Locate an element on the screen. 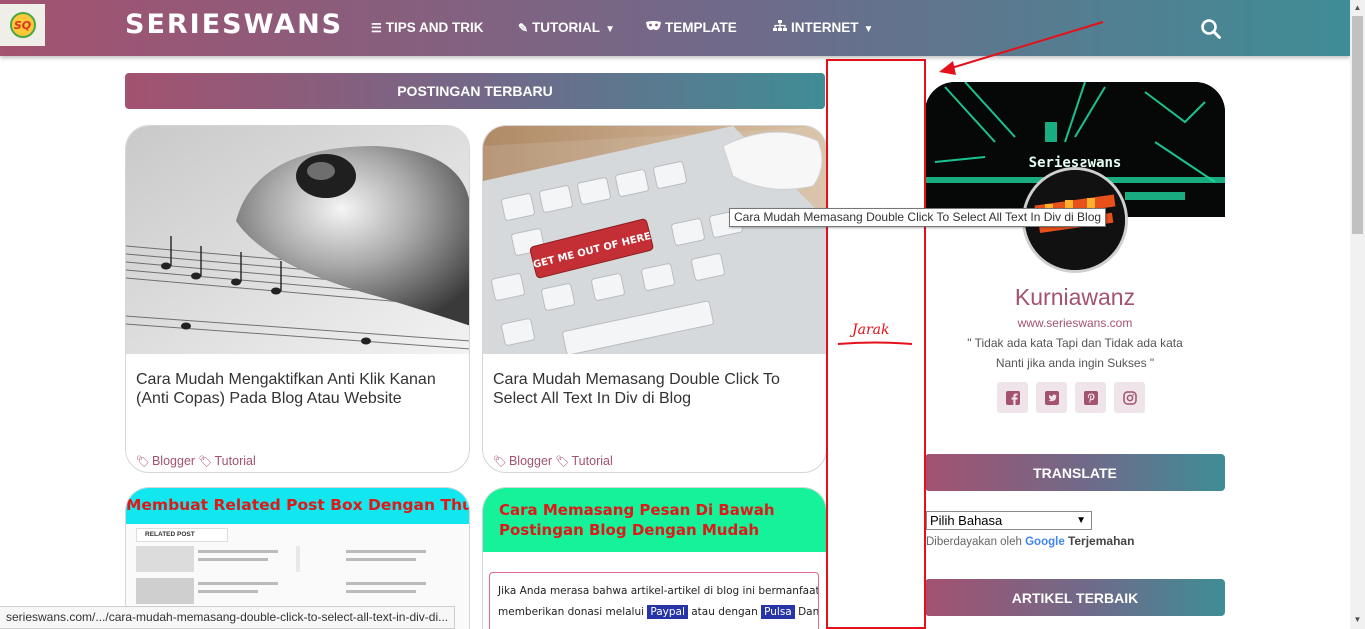 The image size is (1365, 629). nav-item-tips-and-trik: ☰ TIPS AND TRIK is located at coordinates (427, 27).